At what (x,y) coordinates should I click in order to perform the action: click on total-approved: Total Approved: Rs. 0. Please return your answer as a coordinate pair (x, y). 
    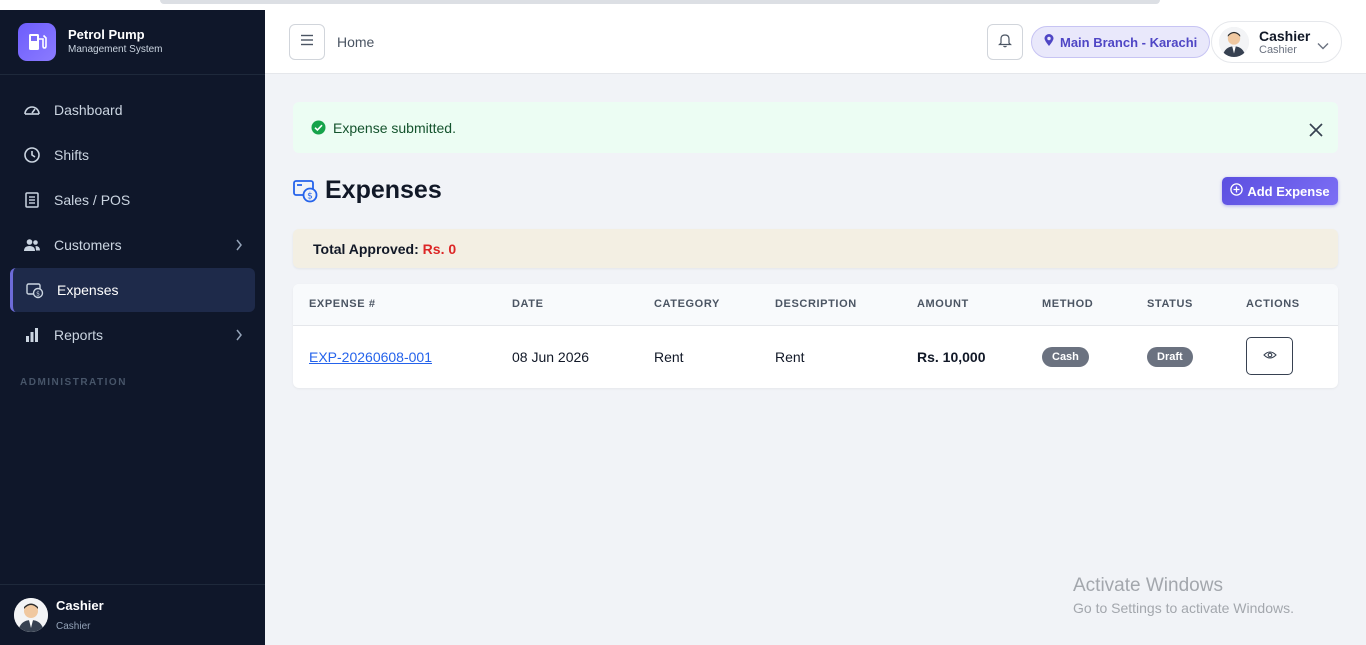
    Looking at the image, I should click on (384, 249).